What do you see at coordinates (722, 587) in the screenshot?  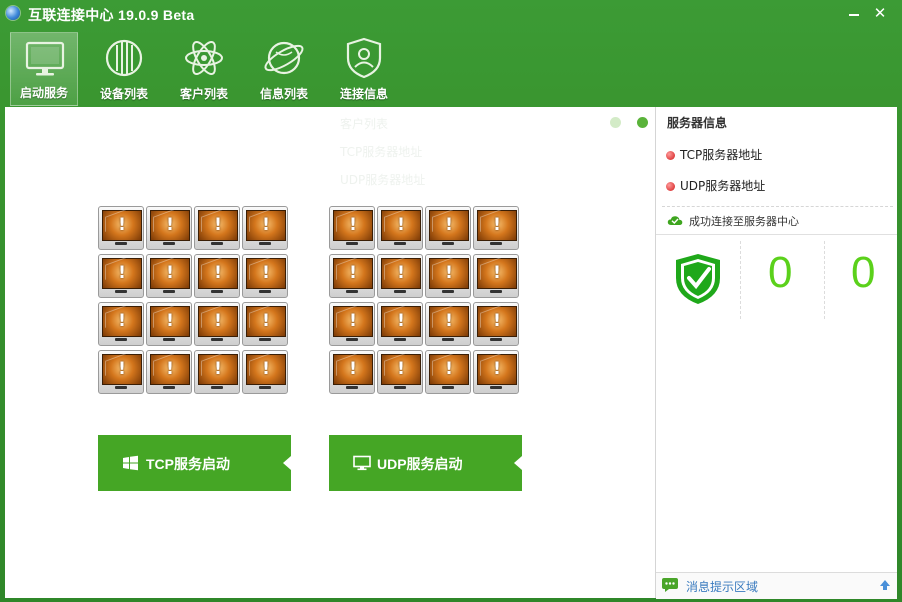 I see `message-area-label: 消息提示区域` at bounding box center [722, 587].